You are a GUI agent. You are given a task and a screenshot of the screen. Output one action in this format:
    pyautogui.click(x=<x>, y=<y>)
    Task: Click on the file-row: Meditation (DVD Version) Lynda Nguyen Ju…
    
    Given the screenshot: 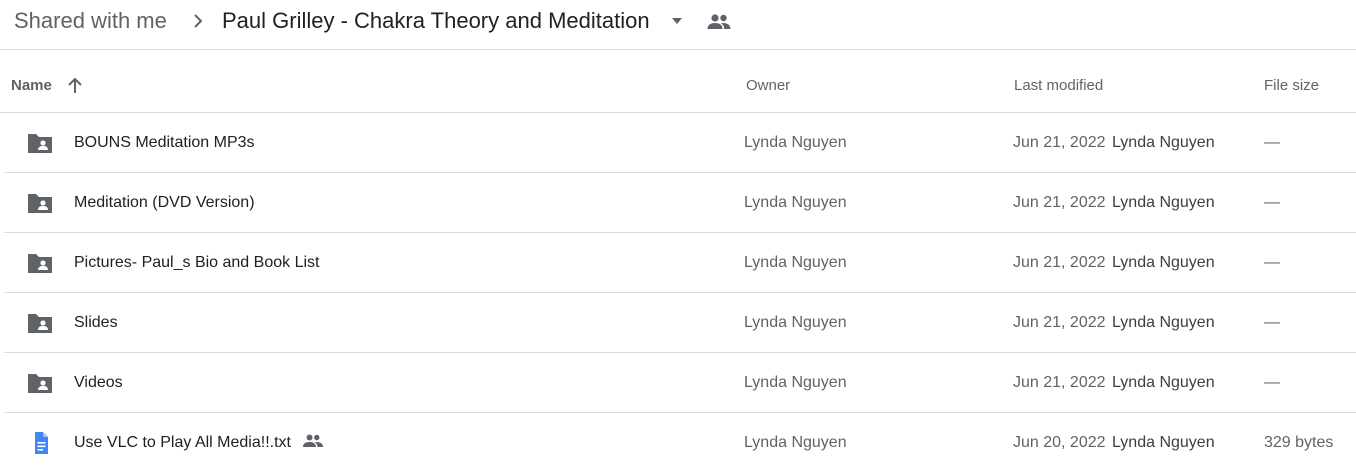 What is the action you would take?
    pyautogui.click(x=680, y=203)
    